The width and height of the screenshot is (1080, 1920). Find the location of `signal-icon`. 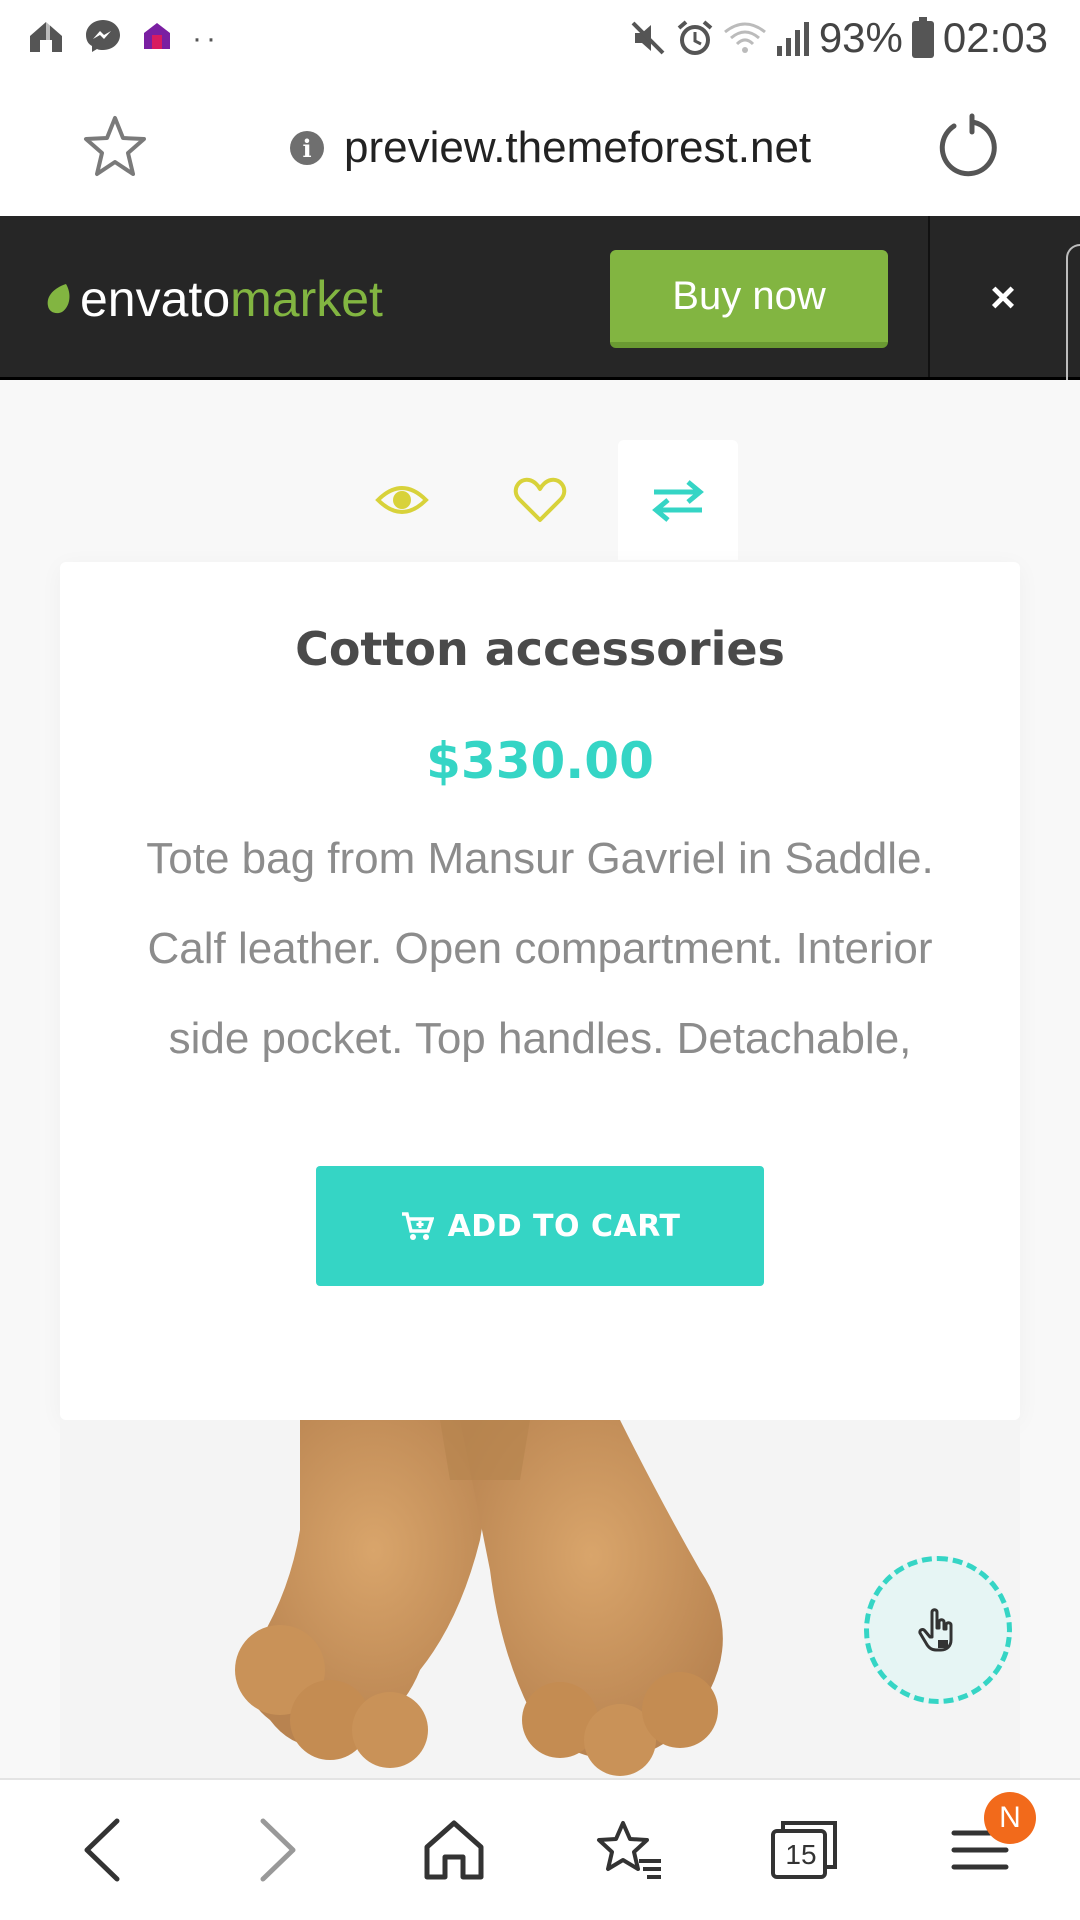

signal-icon is located at coordinates (793, 38).